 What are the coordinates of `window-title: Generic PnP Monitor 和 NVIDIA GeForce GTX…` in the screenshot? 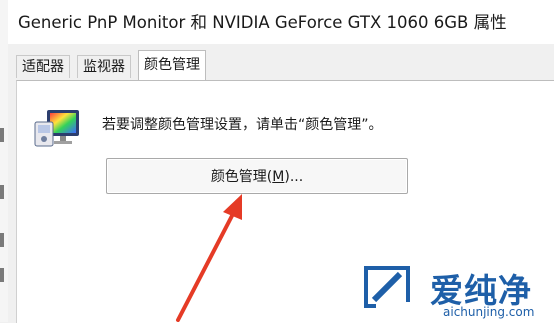 It's located at (262, 22).